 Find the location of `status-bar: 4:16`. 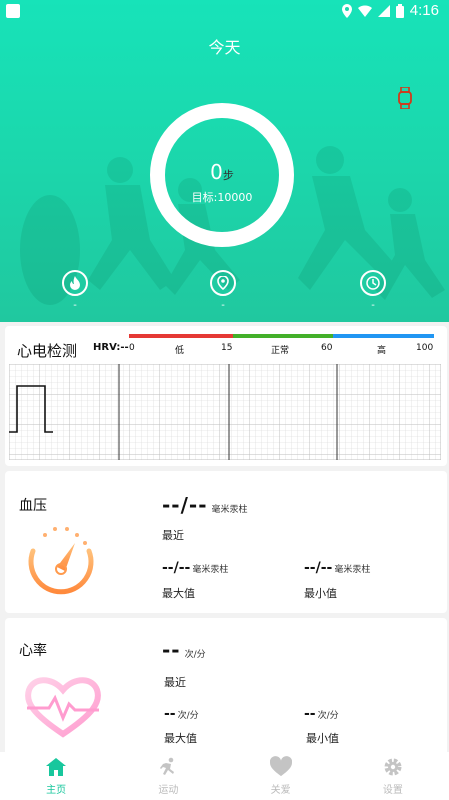

status-bar: 4:16 is located at coordinates (224, 11).